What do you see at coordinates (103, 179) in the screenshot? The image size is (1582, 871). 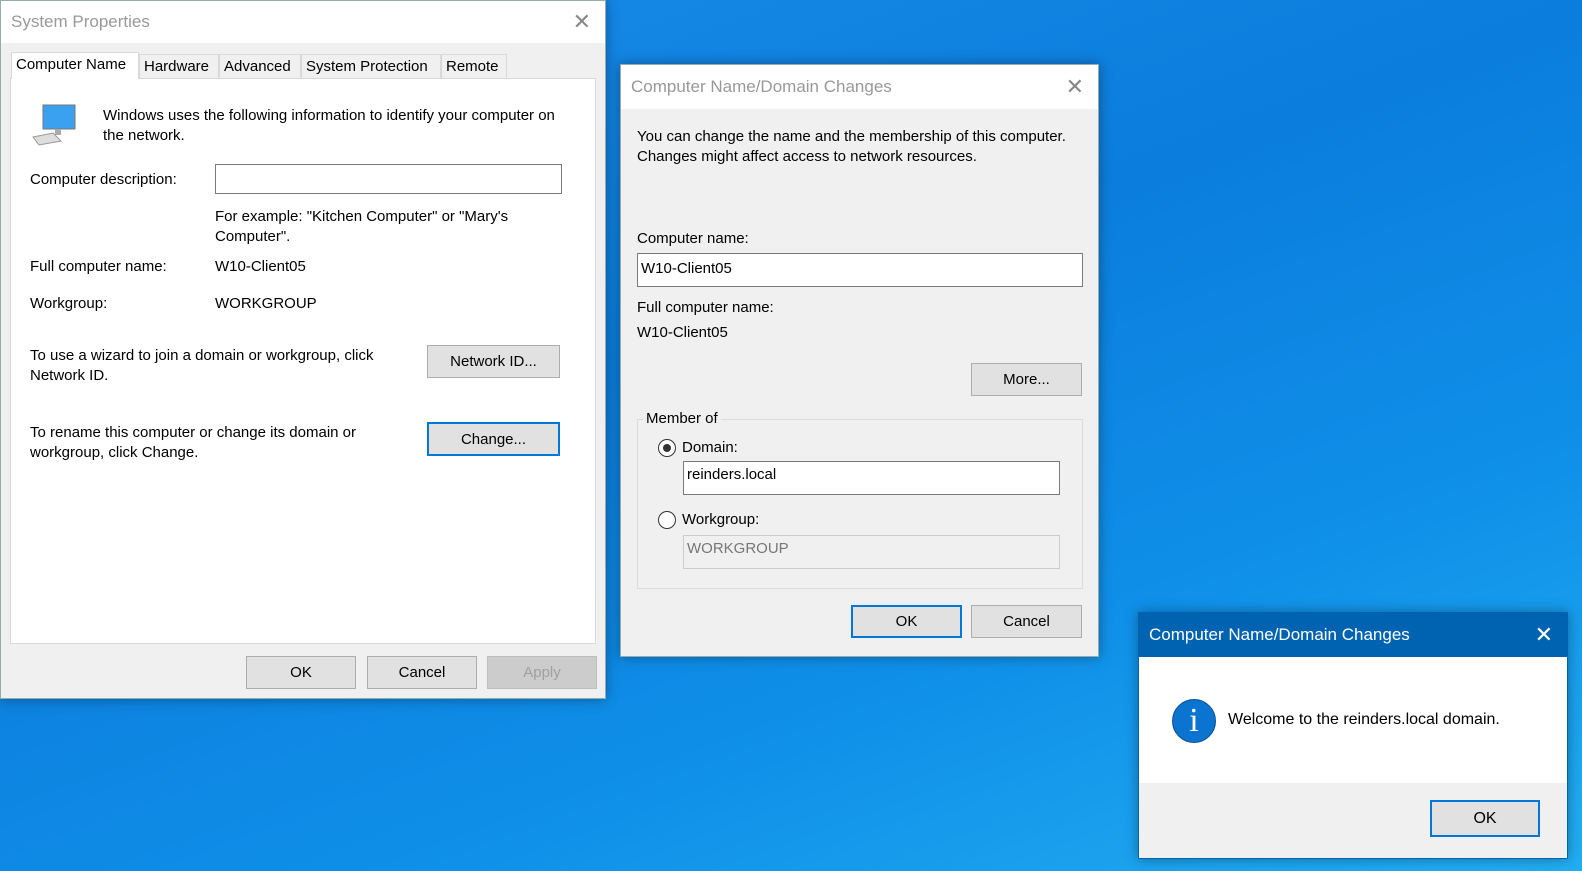 I see `description-label: Computer description:` at bounding box center [103, 179].